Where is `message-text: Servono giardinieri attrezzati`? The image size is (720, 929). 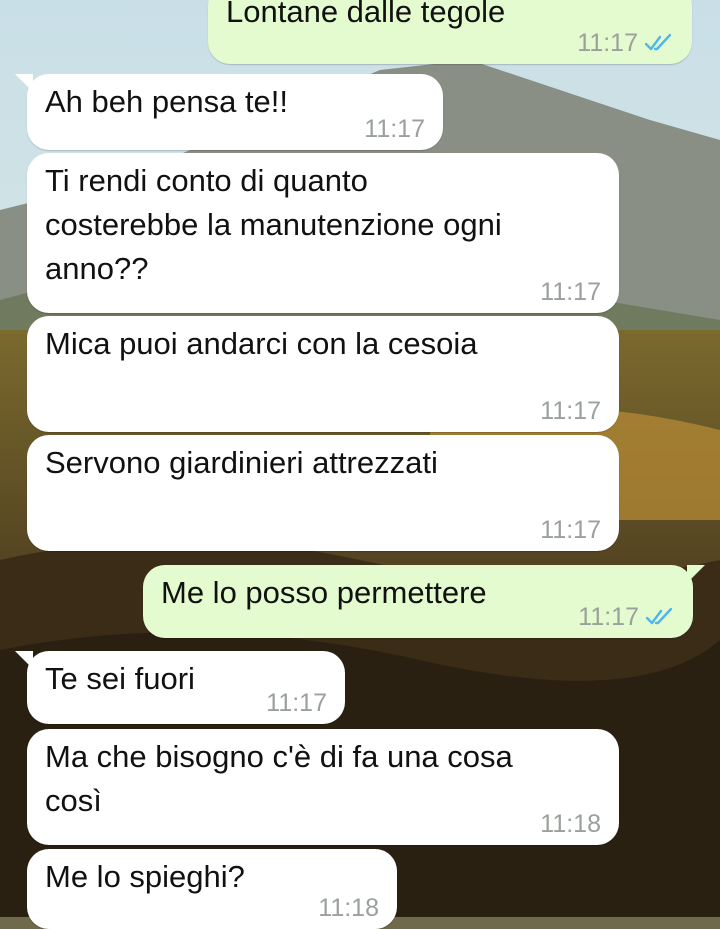
message-text: Servono giardinieri attrezzati is located at coordinates (241, 462).